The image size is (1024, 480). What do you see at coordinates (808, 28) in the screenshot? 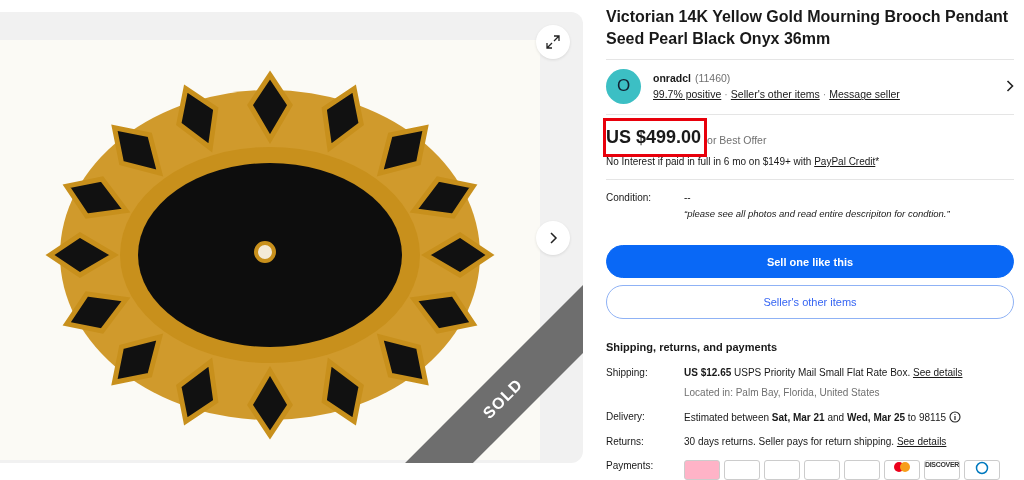
I see `item-title: Victorian 14K Yellow Gold Mourning Brooch Pendant Seed Pearl Black Onyx 36mm` at bounding box center [808, 28].